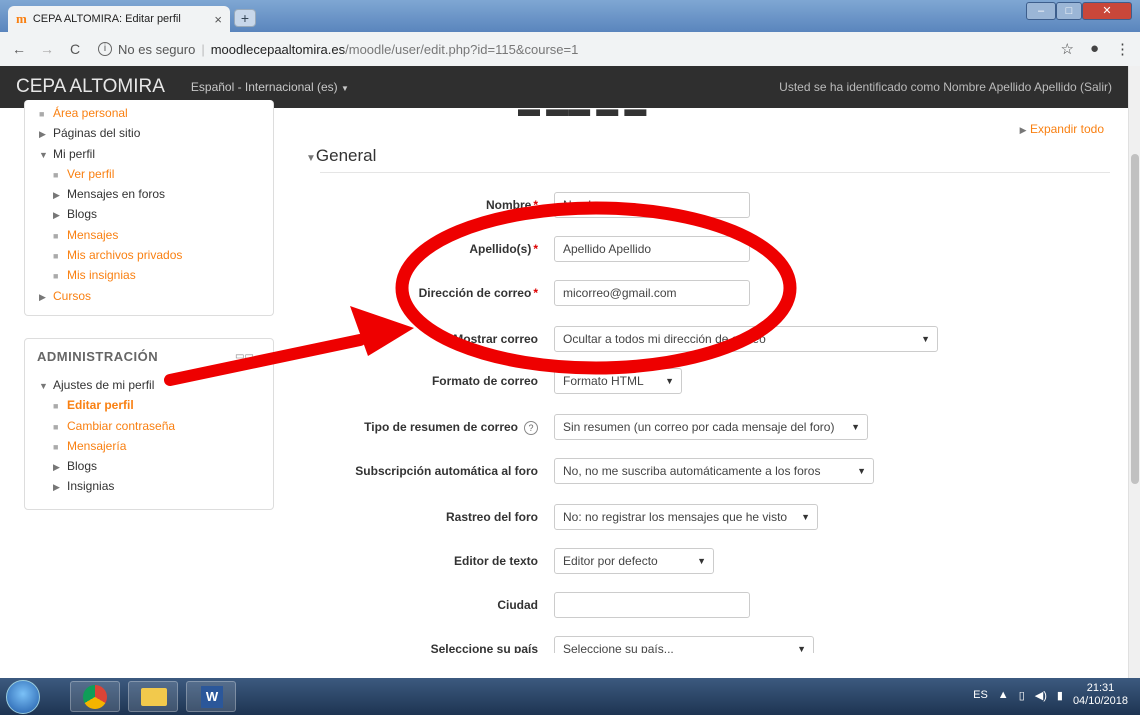  I want to click on nav-item-mi-perfil: ▼ Mi perfil, so click(156, 154).